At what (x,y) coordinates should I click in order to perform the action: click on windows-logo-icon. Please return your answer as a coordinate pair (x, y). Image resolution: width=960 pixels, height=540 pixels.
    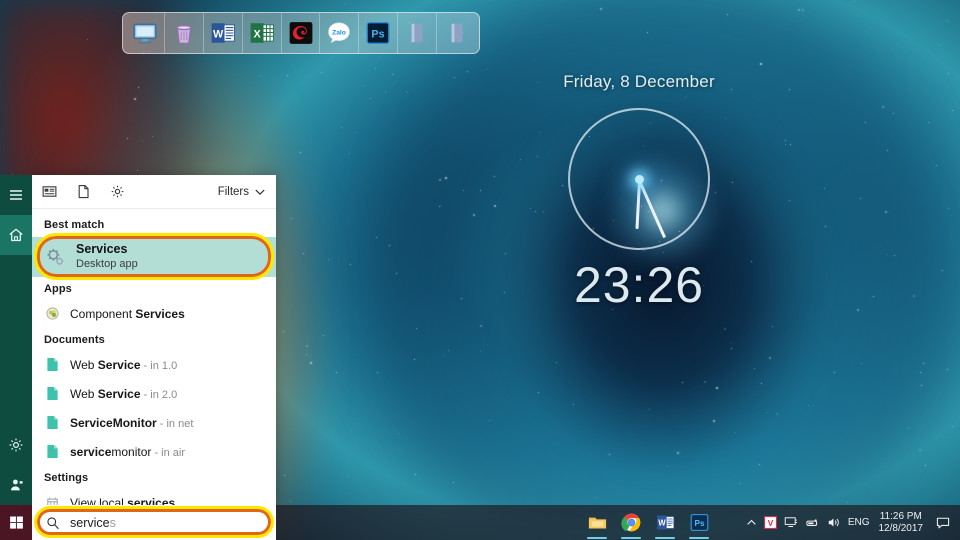
    Looking at the image, I should click on (16, 522).